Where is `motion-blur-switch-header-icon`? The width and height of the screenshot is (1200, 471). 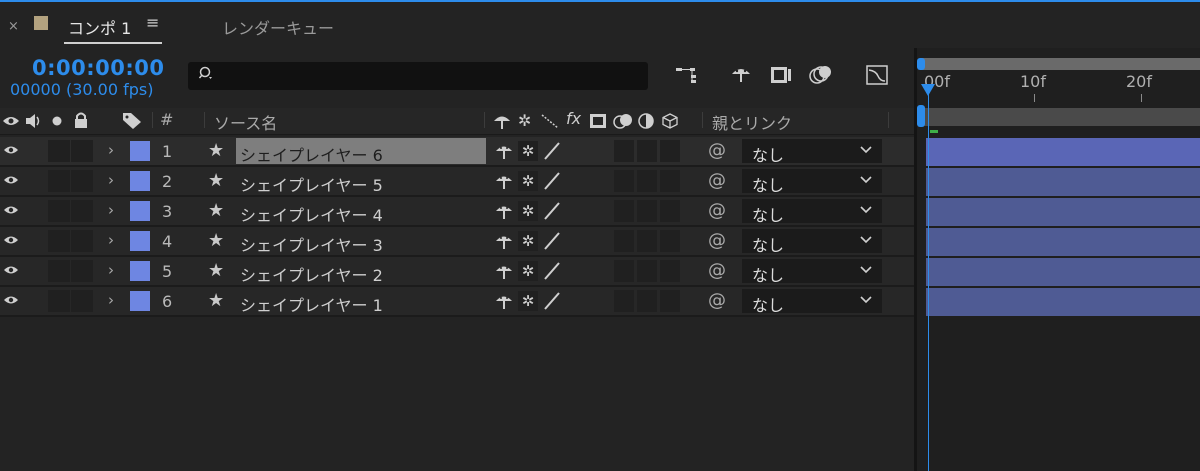
motion-blur-switch-header-icon is located at coordinates (623, 121).